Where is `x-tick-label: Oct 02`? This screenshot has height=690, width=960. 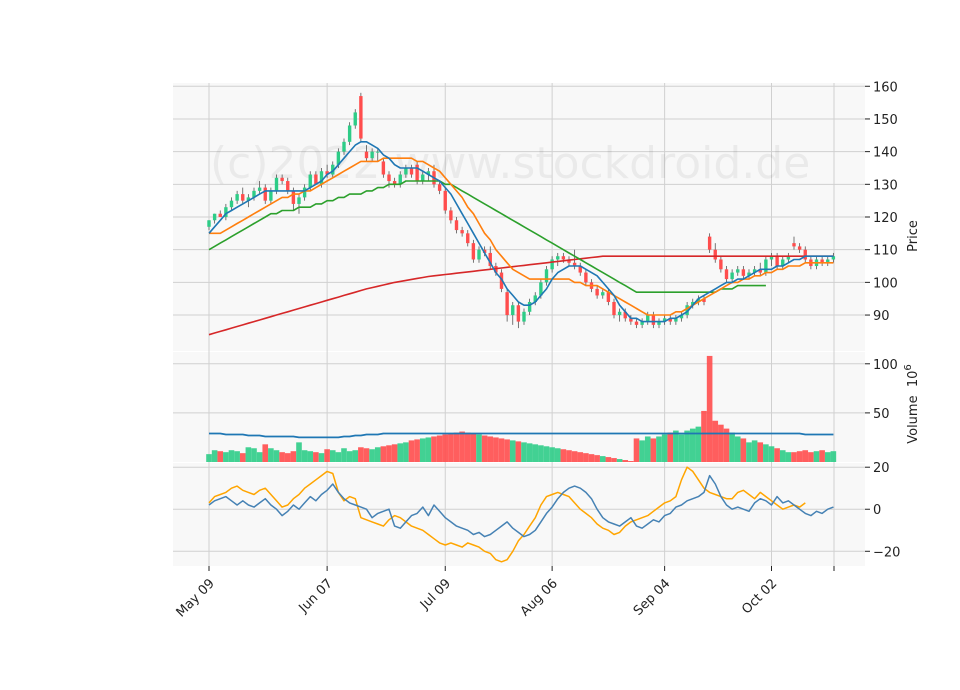 x-tick-label: Oct 02 is located at coordinates (759, 596).